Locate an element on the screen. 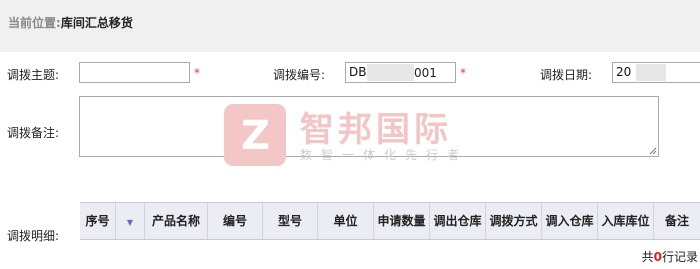 The width and height of the screenshot is (700, 269). col-out-warehouse: 调出仓库 is located at coordinates (458, 221).